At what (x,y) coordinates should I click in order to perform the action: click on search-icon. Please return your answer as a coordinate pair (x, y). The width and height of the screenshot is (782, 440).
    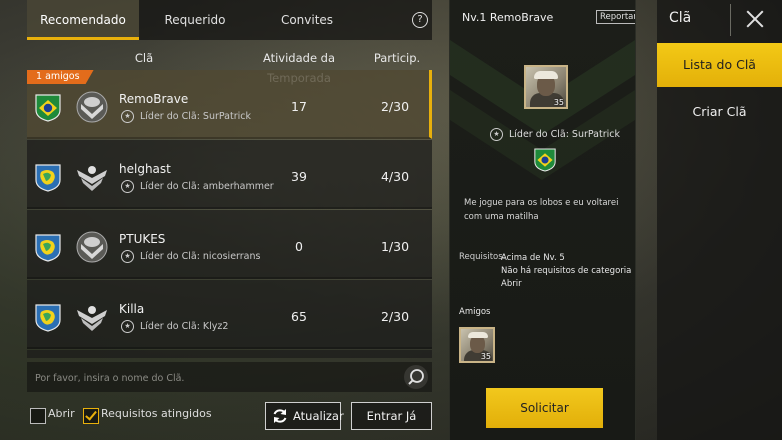
    Looking at the image, I should click on (416, 377).